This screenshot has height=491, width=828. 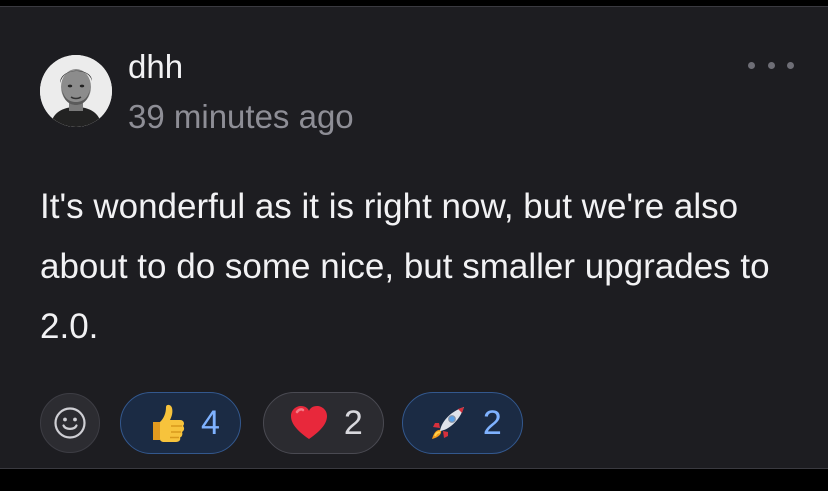 What do you see at coordinates (308, 422) in the screenshot?
I see `heart-icon` at bounding box center [308, 422].